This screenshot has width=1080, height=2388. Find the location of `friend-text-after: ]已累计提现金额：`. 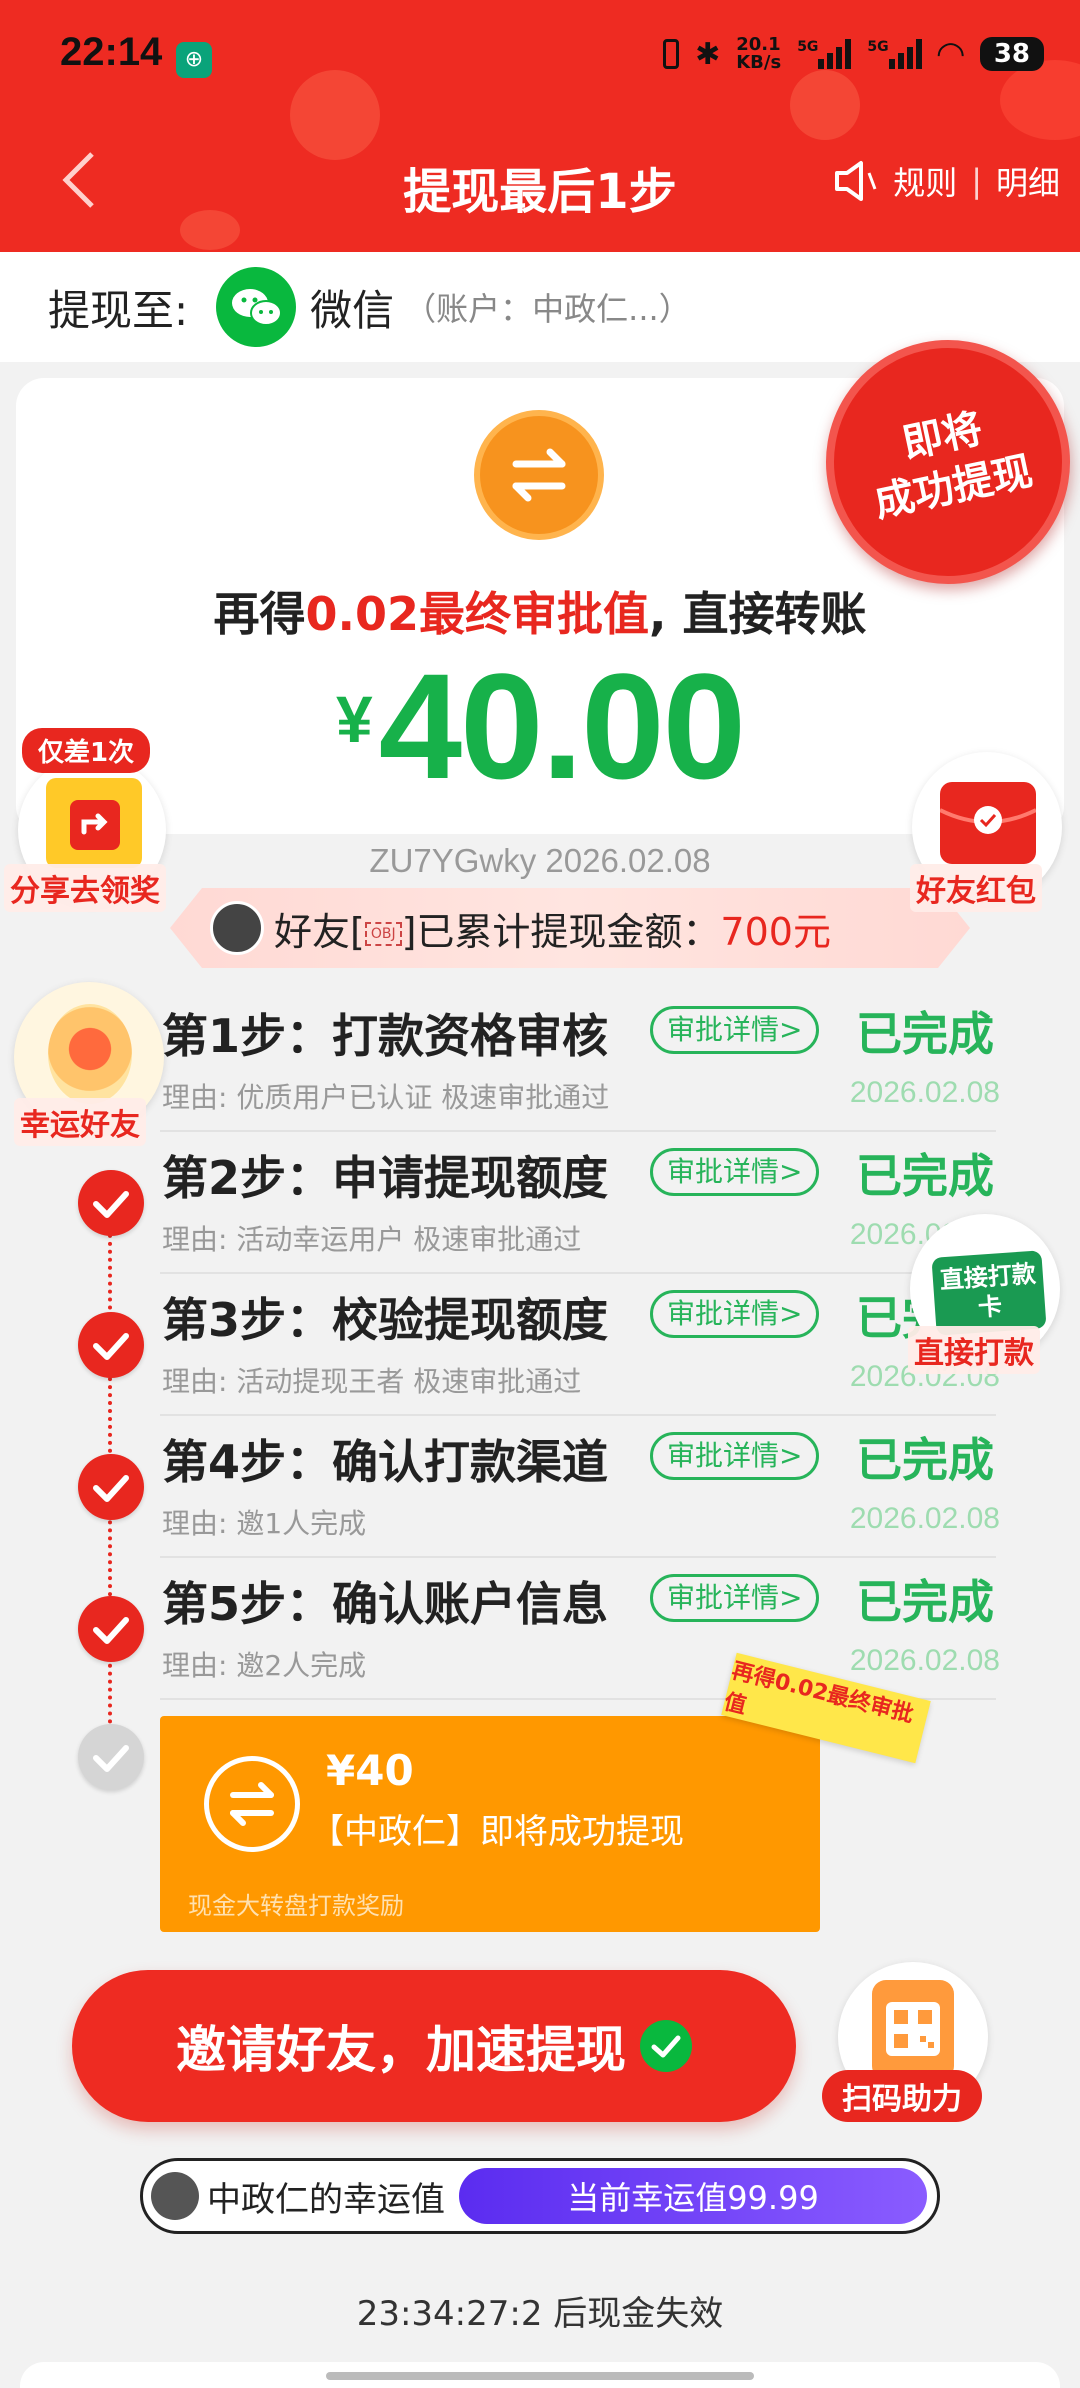

friend-text-after: ]已累计提现金额： is located at coordinates (561, 931).